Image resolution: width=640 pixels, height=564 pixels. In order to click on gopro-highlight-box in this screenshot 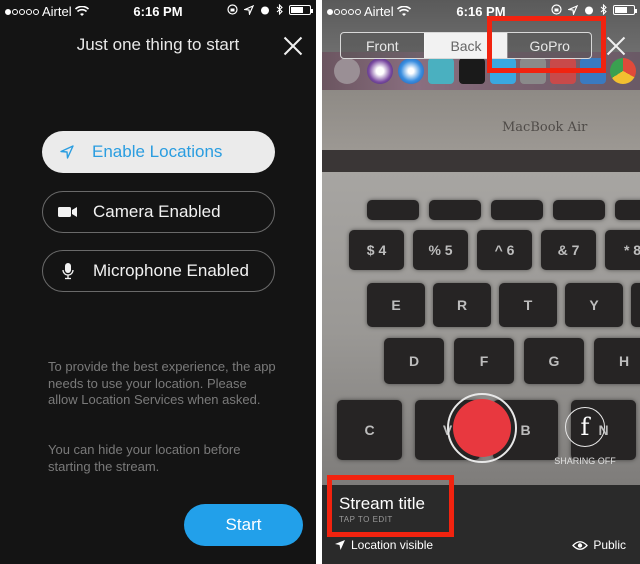, I will do `click(546, 44)`.